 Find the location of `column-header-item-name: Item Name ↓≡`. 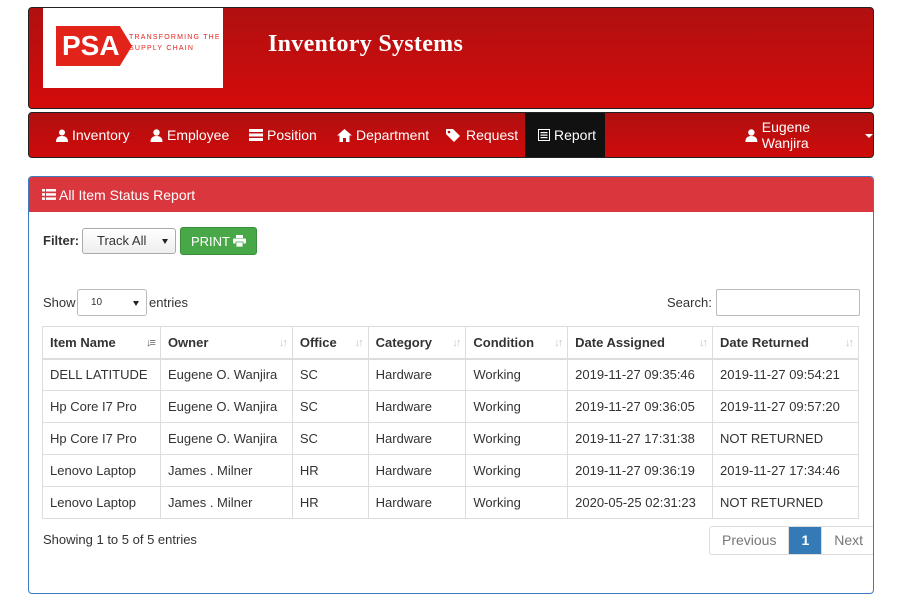

column-header-item-name: Item Name ↓≡ is located at coordinates (101, 343).